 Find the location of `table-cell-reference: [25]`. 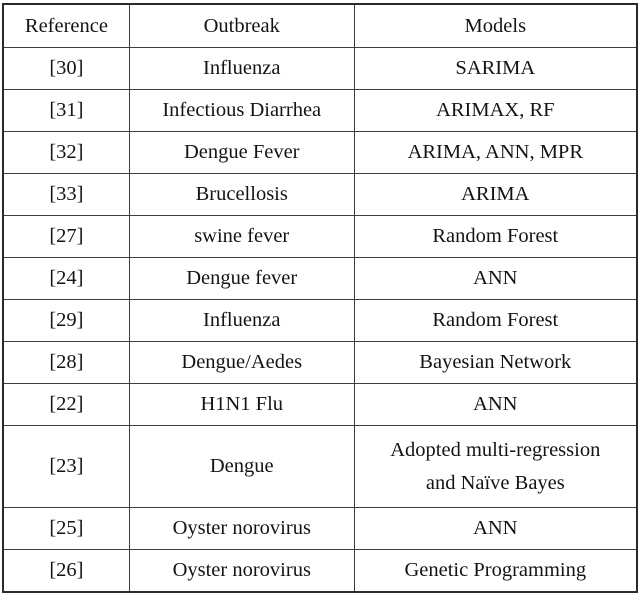

table-cell-reference: [25] is located at coordinates (66, 528).